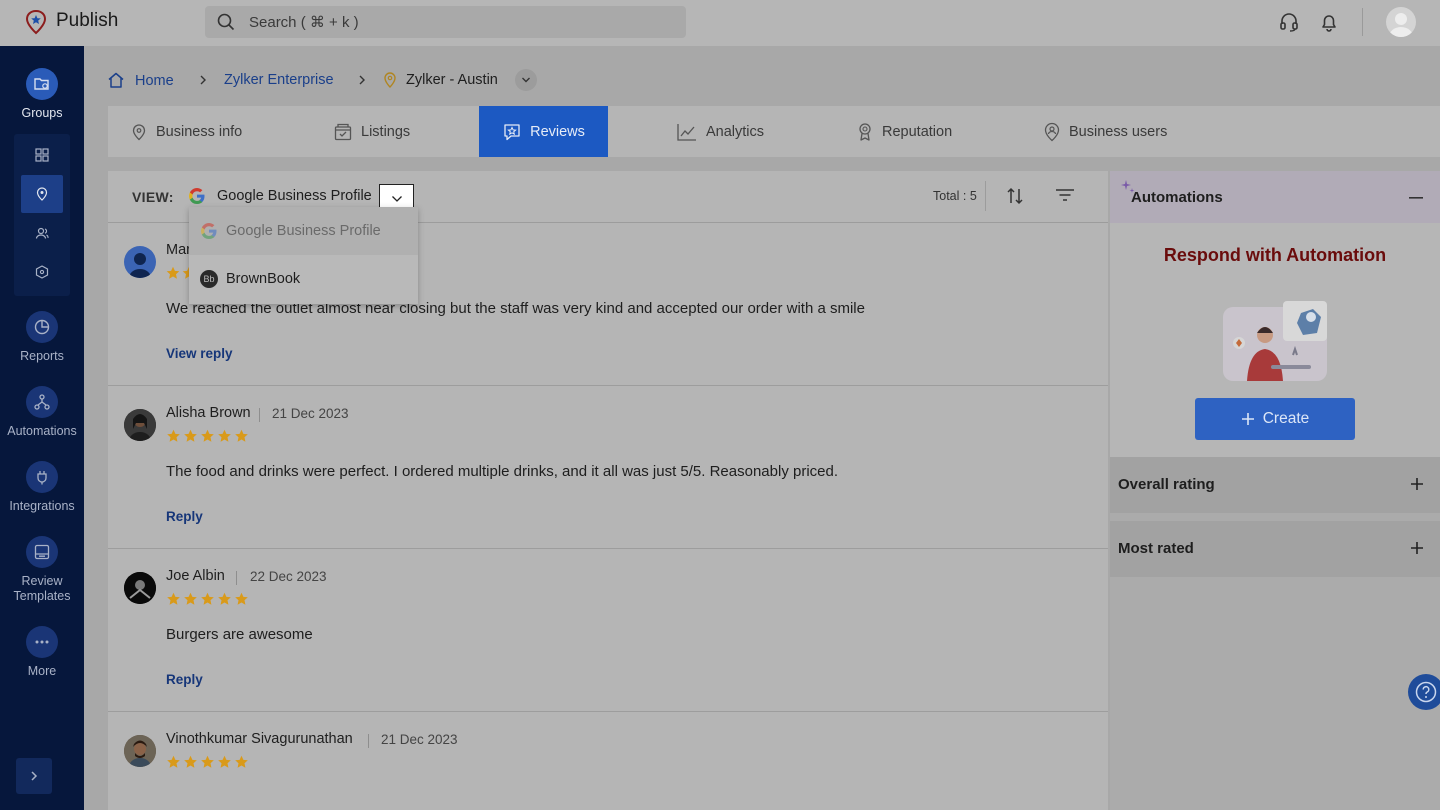  I want to click on breadcrumb-home: Home, so click(154, 81).